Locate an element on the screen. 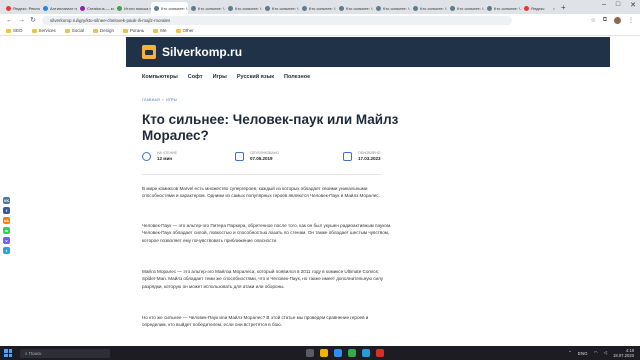 This screenshot has width=640, height=360. share-button: w is located at coordinates (6, 230).